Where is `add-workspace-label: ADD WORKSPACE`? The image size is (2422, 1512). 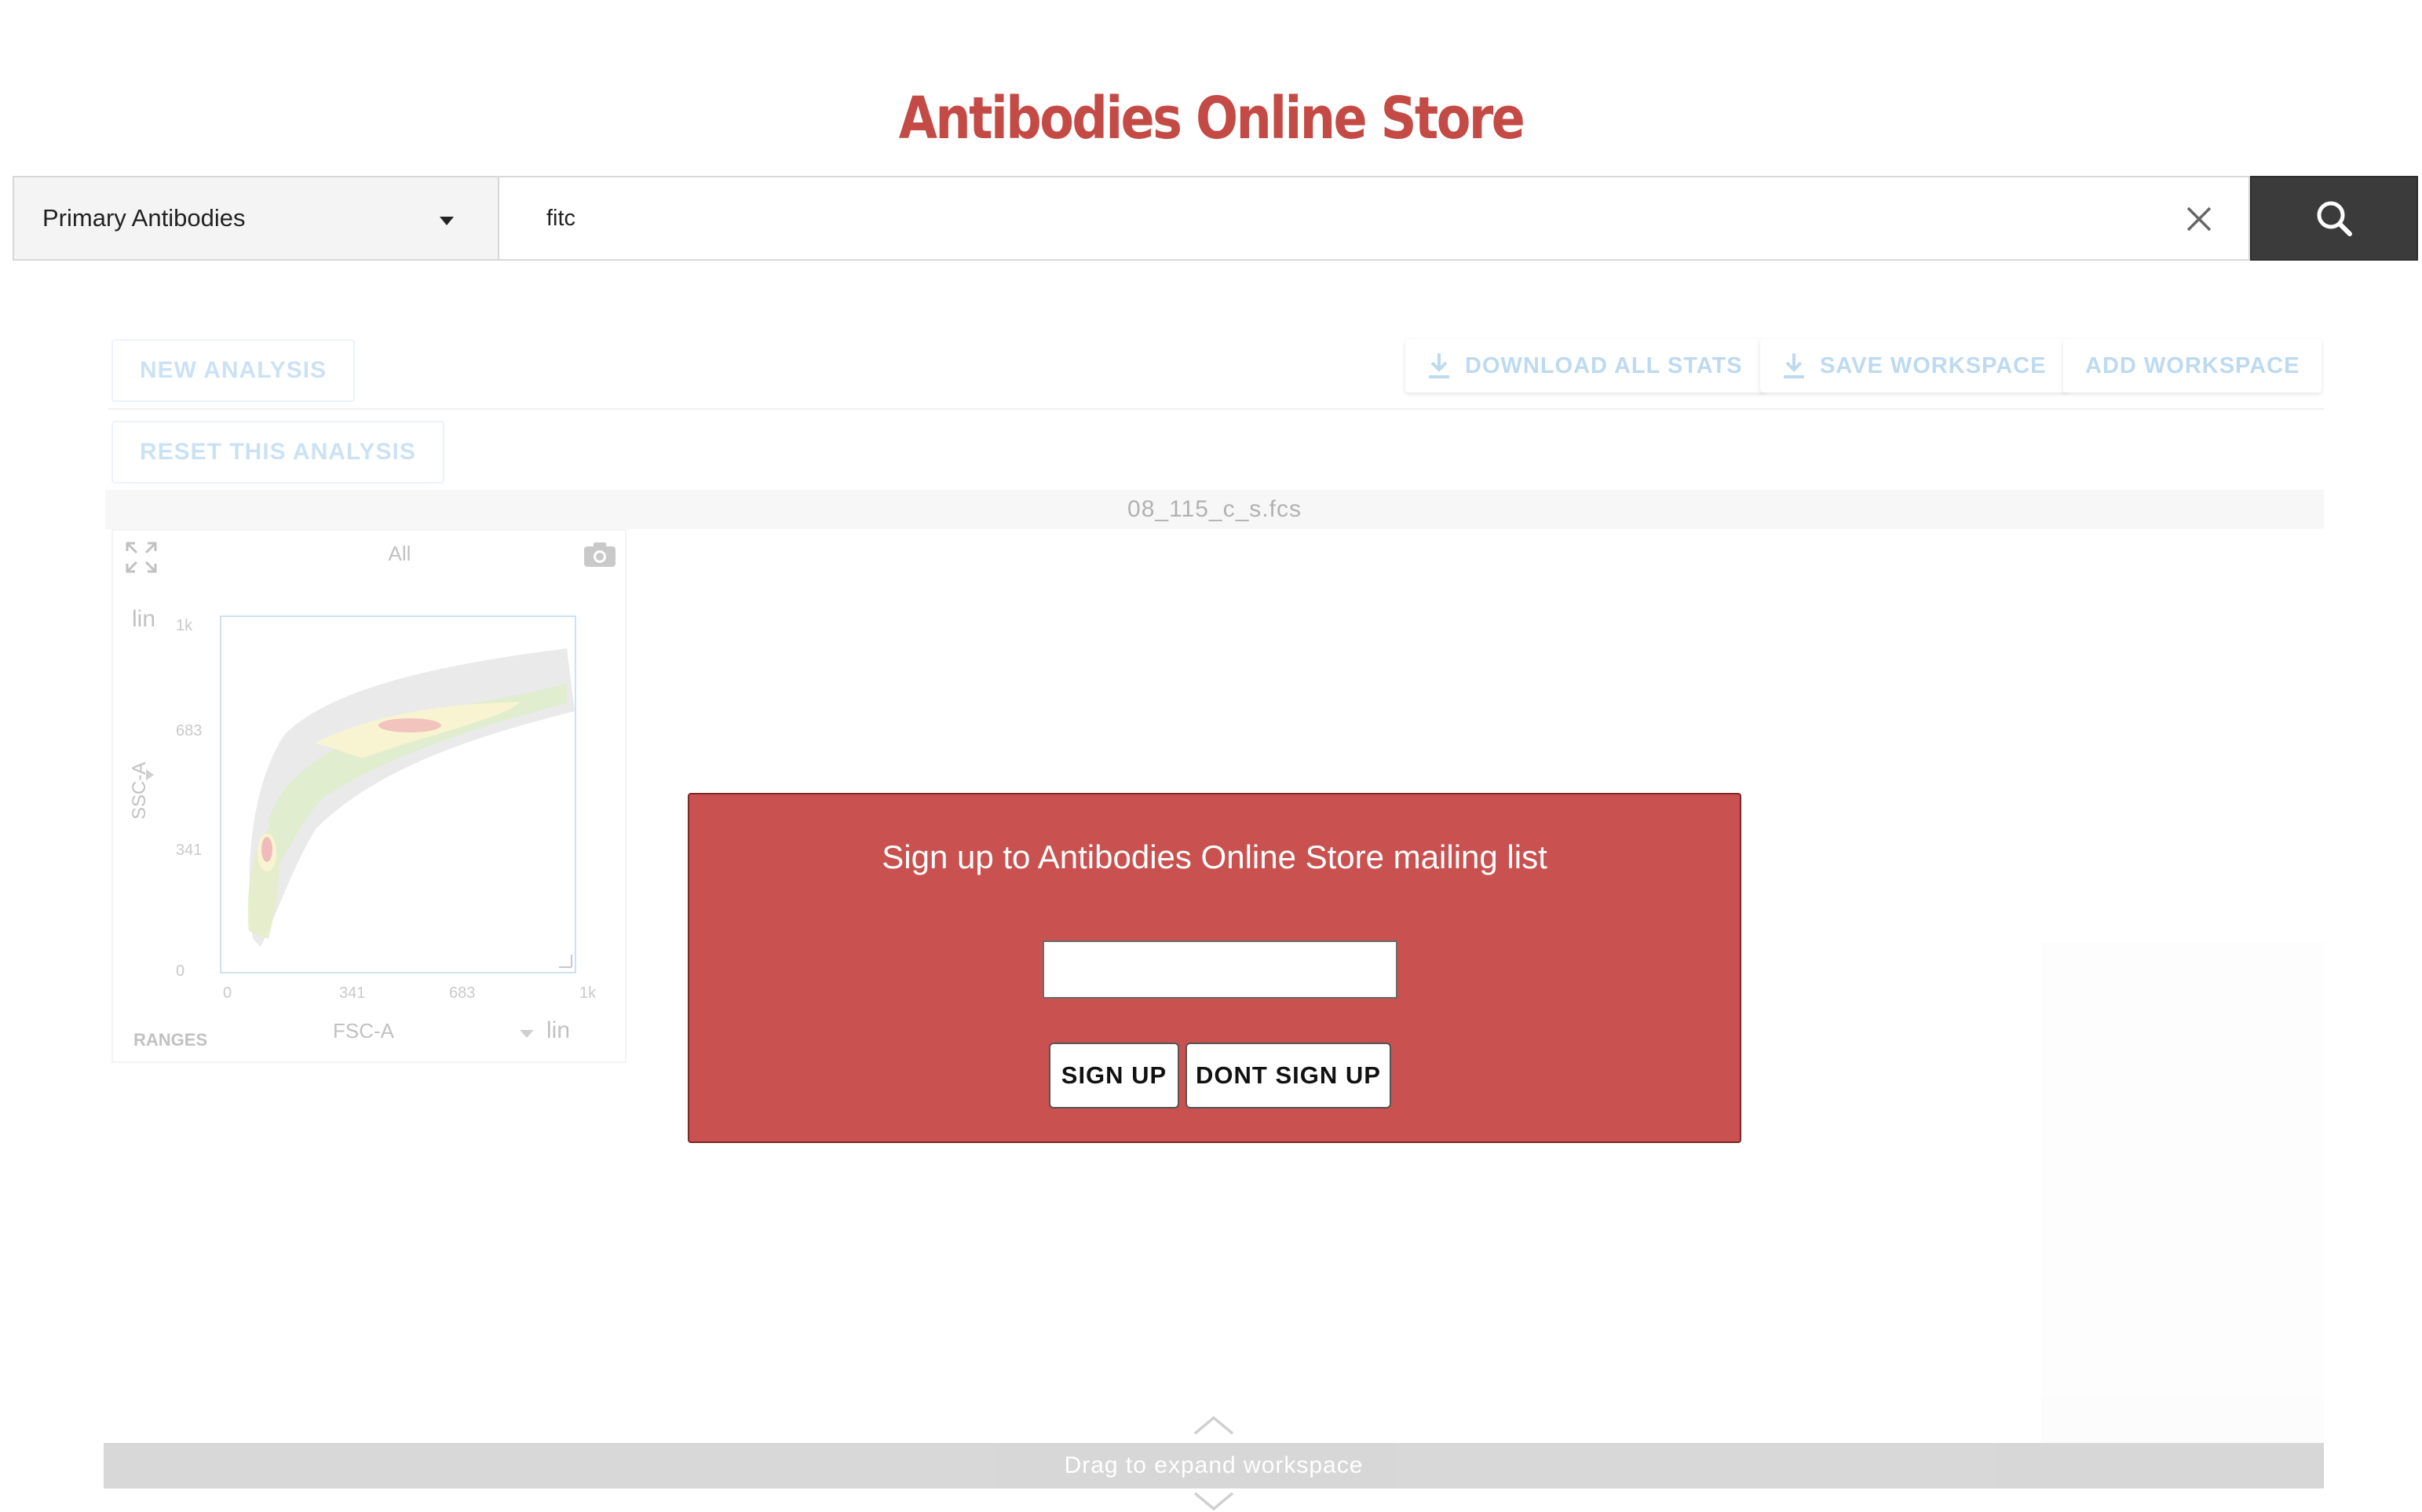 add-workspace-label: ADD WORKSPACE is located at coordinates (2192, 365).